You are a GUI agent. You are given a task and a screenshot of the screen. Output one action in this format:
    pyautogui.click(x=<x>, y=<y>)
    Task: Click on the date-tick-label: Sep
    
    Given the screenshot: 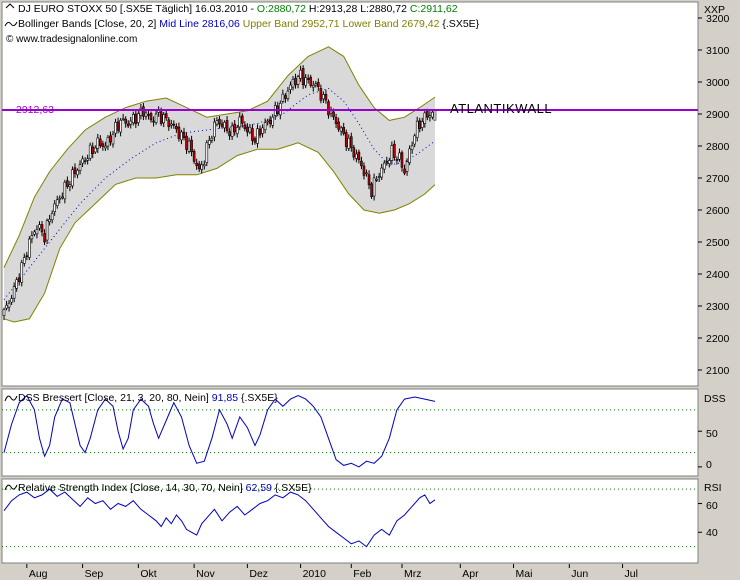 What is the action you would take?
    pyautogui.click(x=94, y=574)
    